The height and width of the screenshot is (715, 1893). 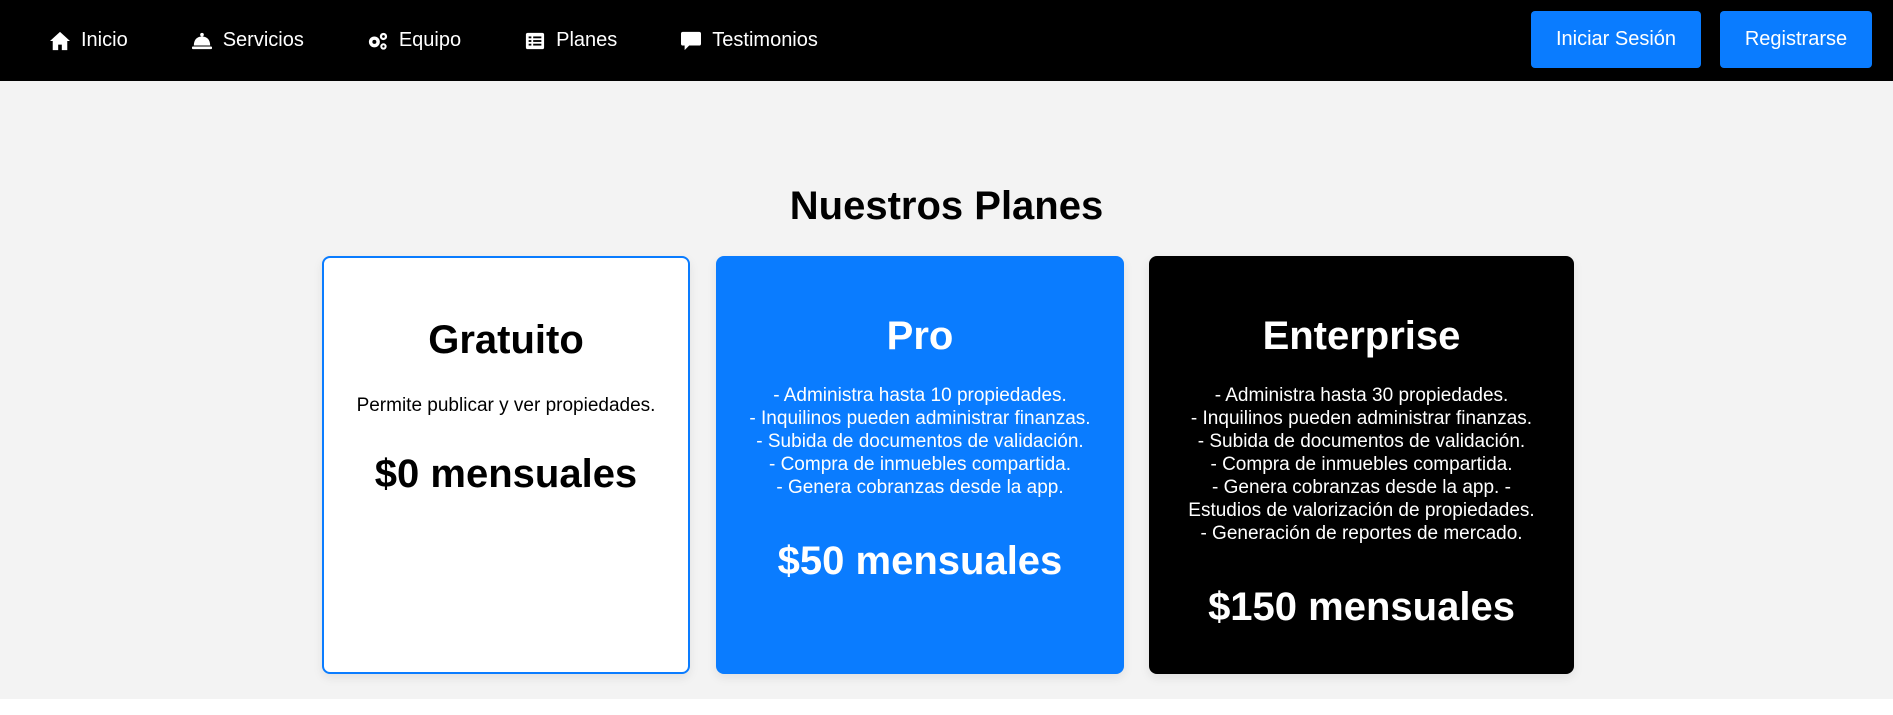 What do you see at coordinates (506, 474) in the screenshot?
I see `plan-price: $0 mensuales` at bounding box center [506, 474].